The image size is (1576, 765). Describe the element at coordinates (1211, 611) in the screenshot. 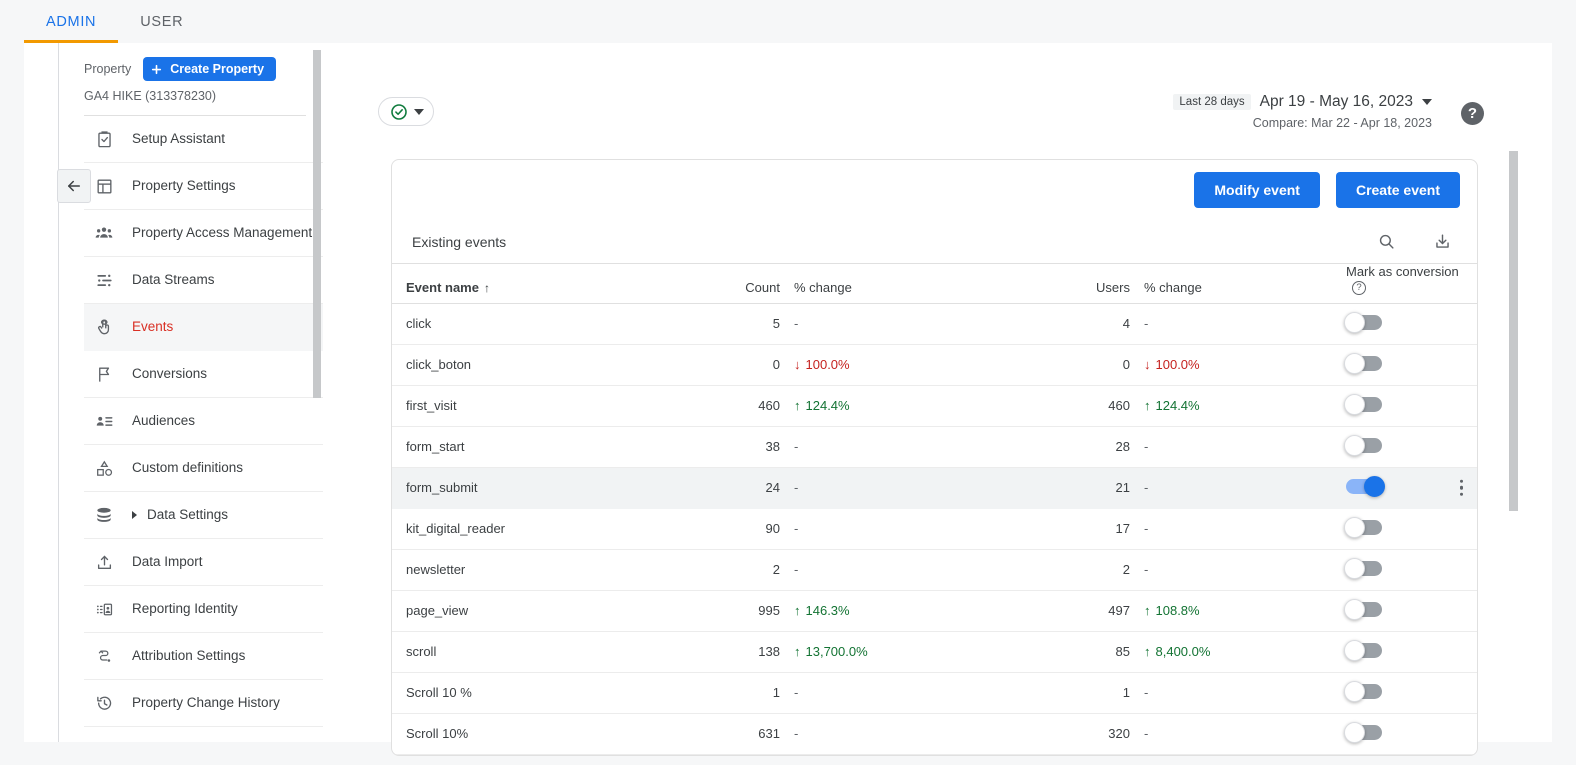

I see `cell-users-change: ↑ 108.8%` at that location.